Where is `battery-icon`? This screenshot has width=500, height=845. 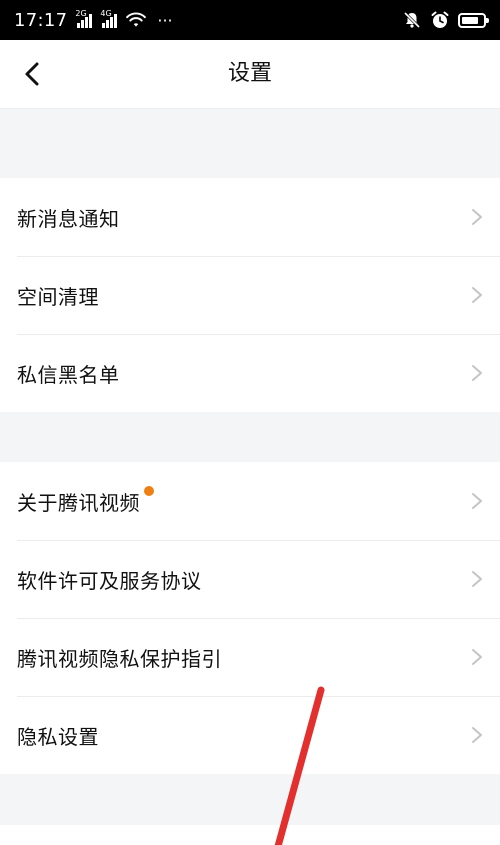
battery-icon is located at coordinates (473, 20).